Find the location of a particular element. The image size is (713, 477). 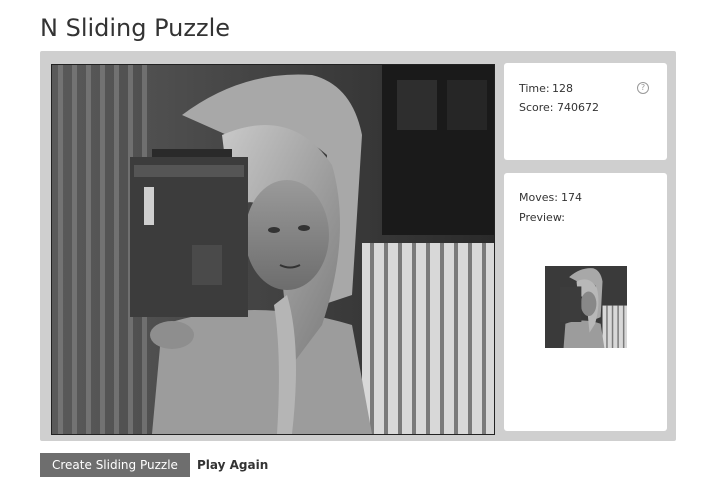

help-icon: ? is located at coordinates (643, 88).